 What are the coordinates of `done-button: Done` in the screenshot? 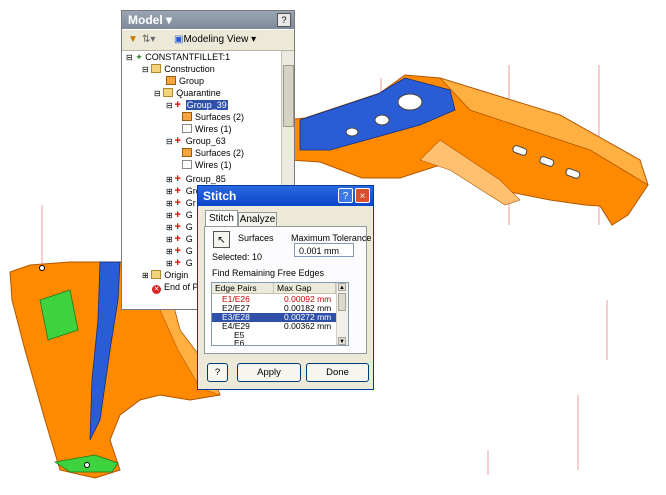 It's located at (337, 372).